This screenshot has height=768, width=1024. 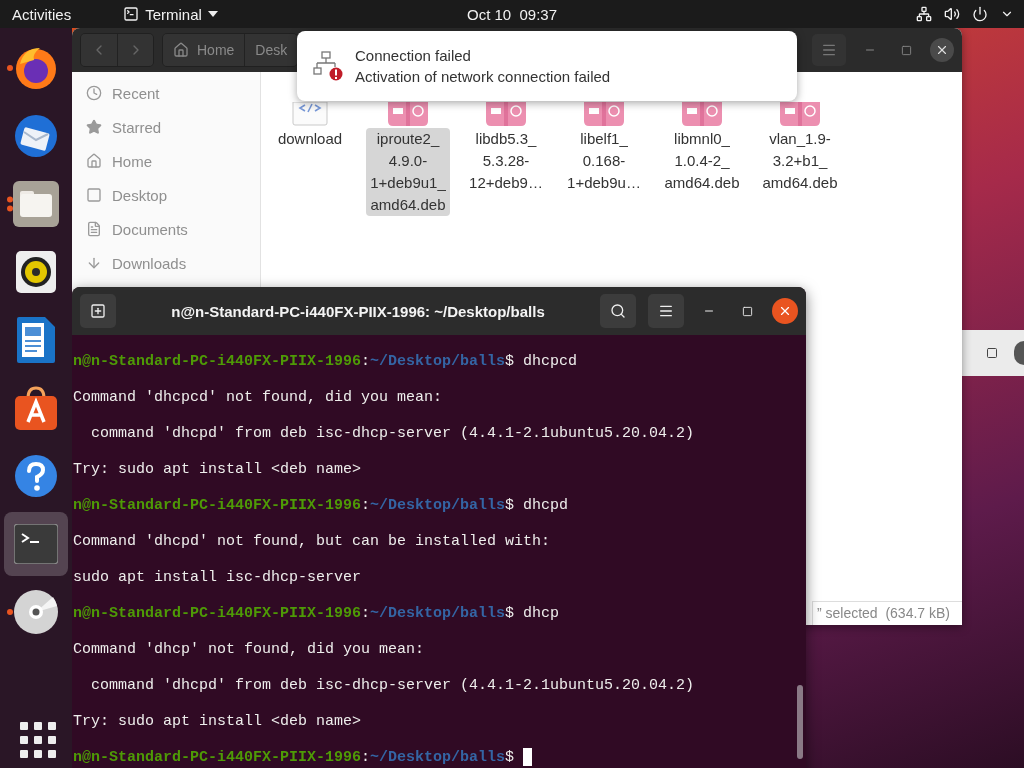 I want to click on search-icon, so click(x=618, y=311).